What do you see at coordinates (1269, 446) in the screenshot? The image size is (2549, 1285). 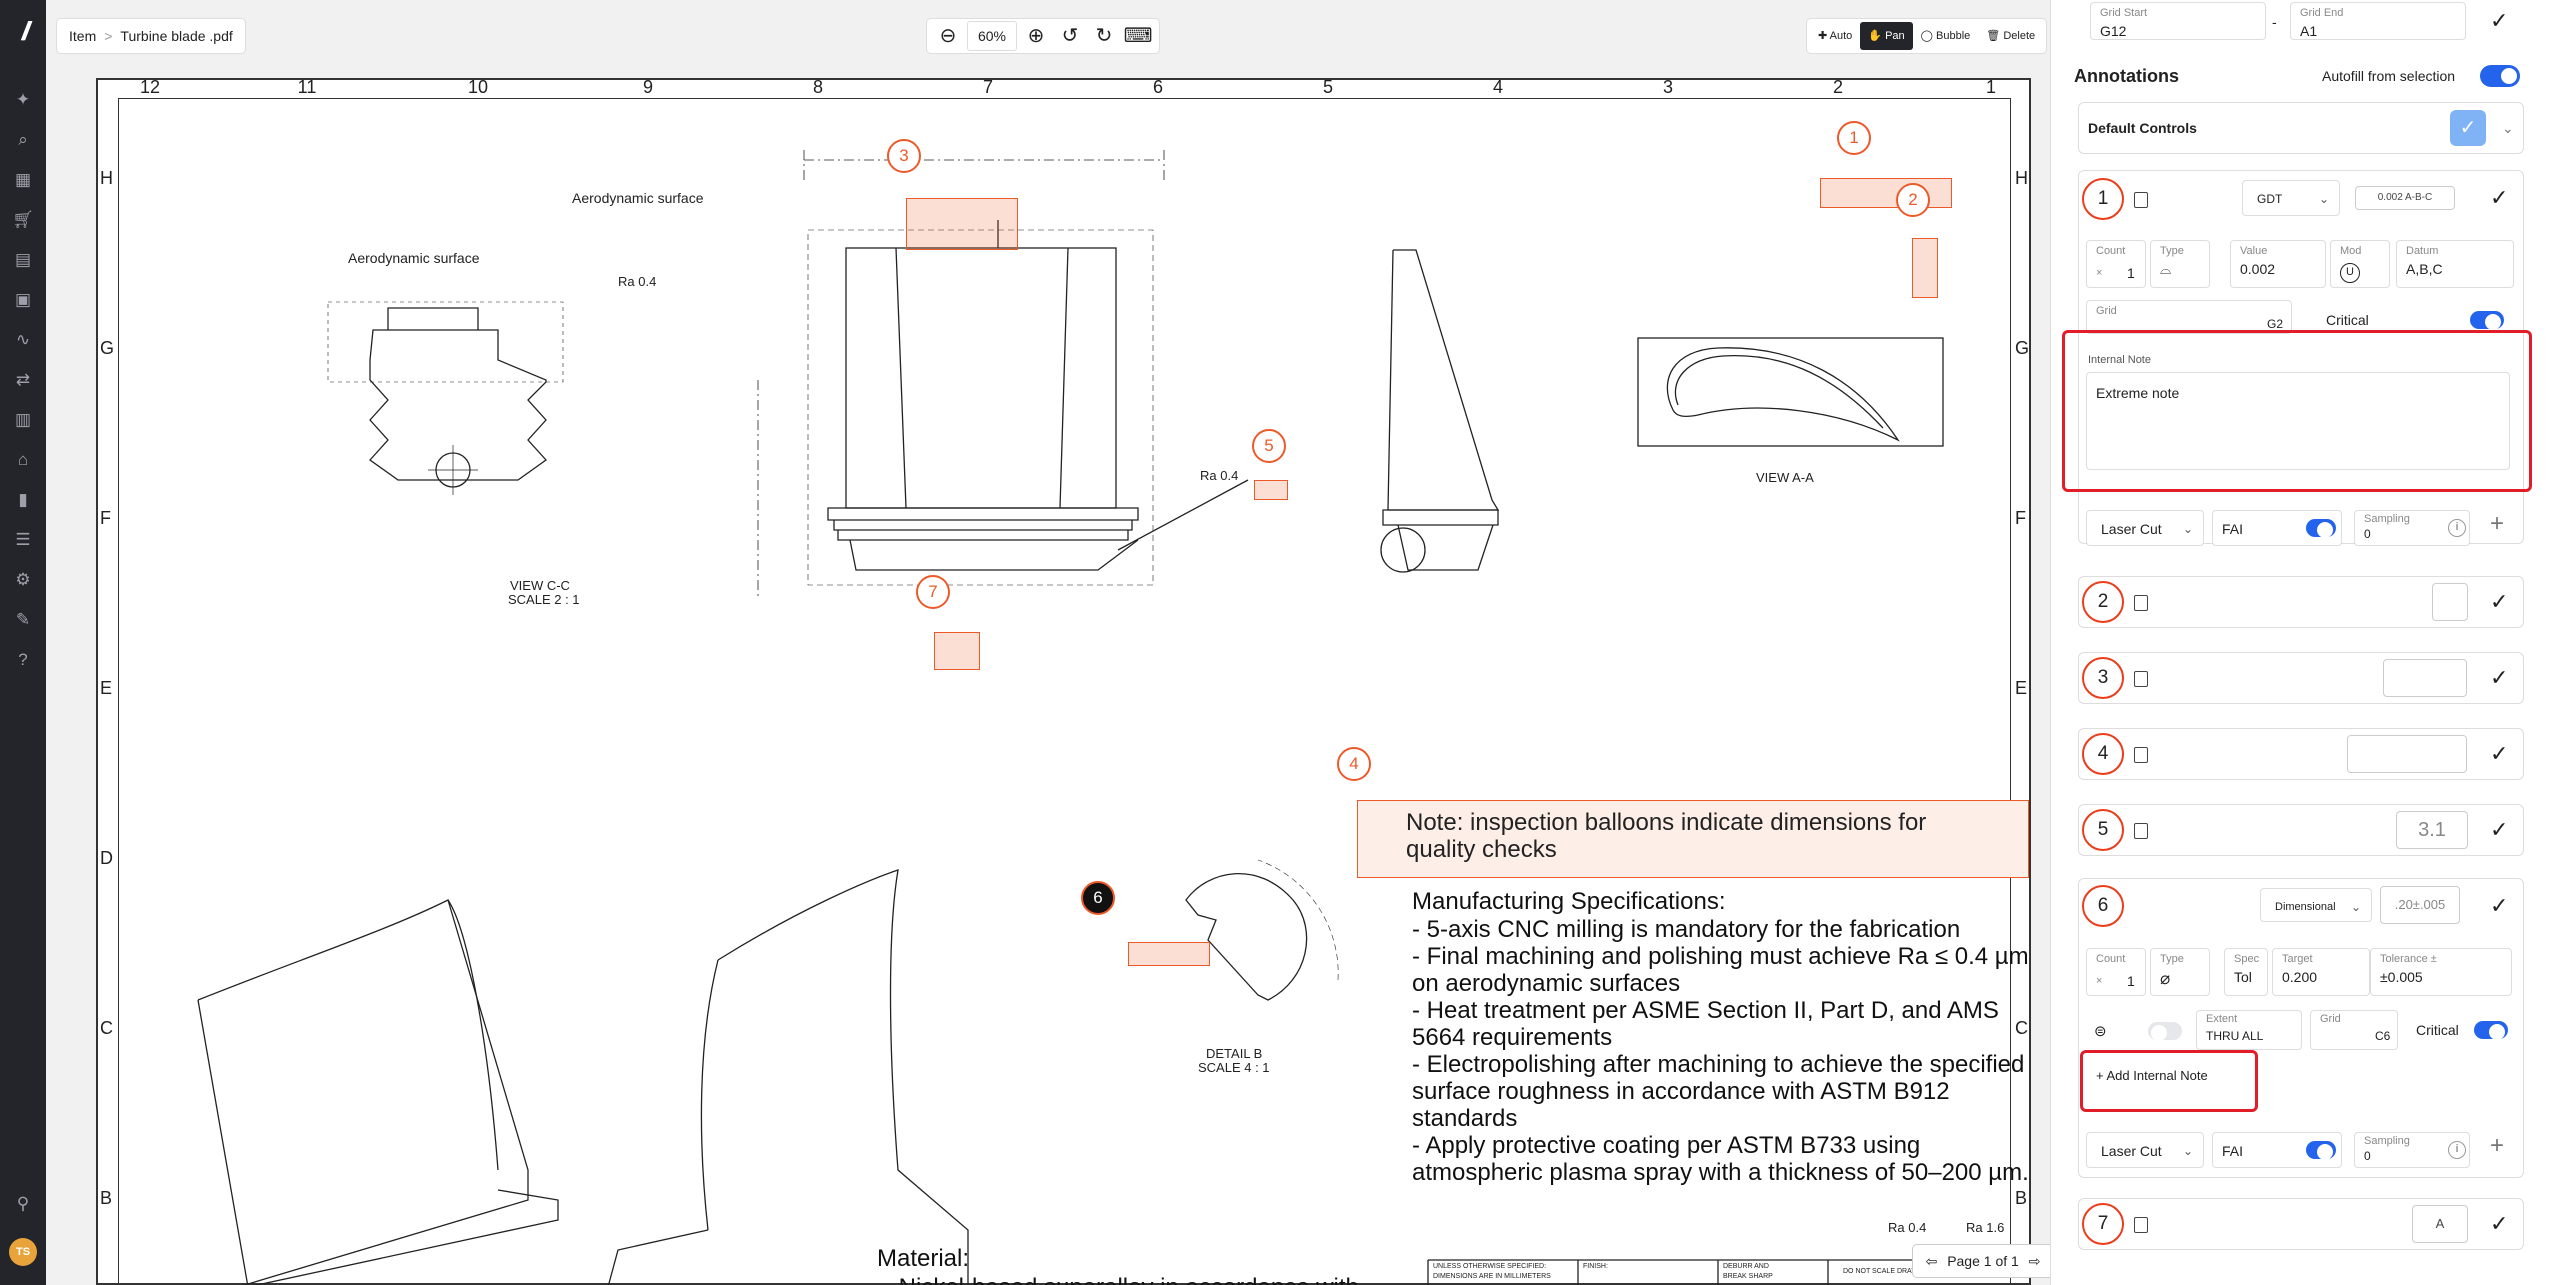 I see `balloon-5: 5` at bounding box center [1269, 446].